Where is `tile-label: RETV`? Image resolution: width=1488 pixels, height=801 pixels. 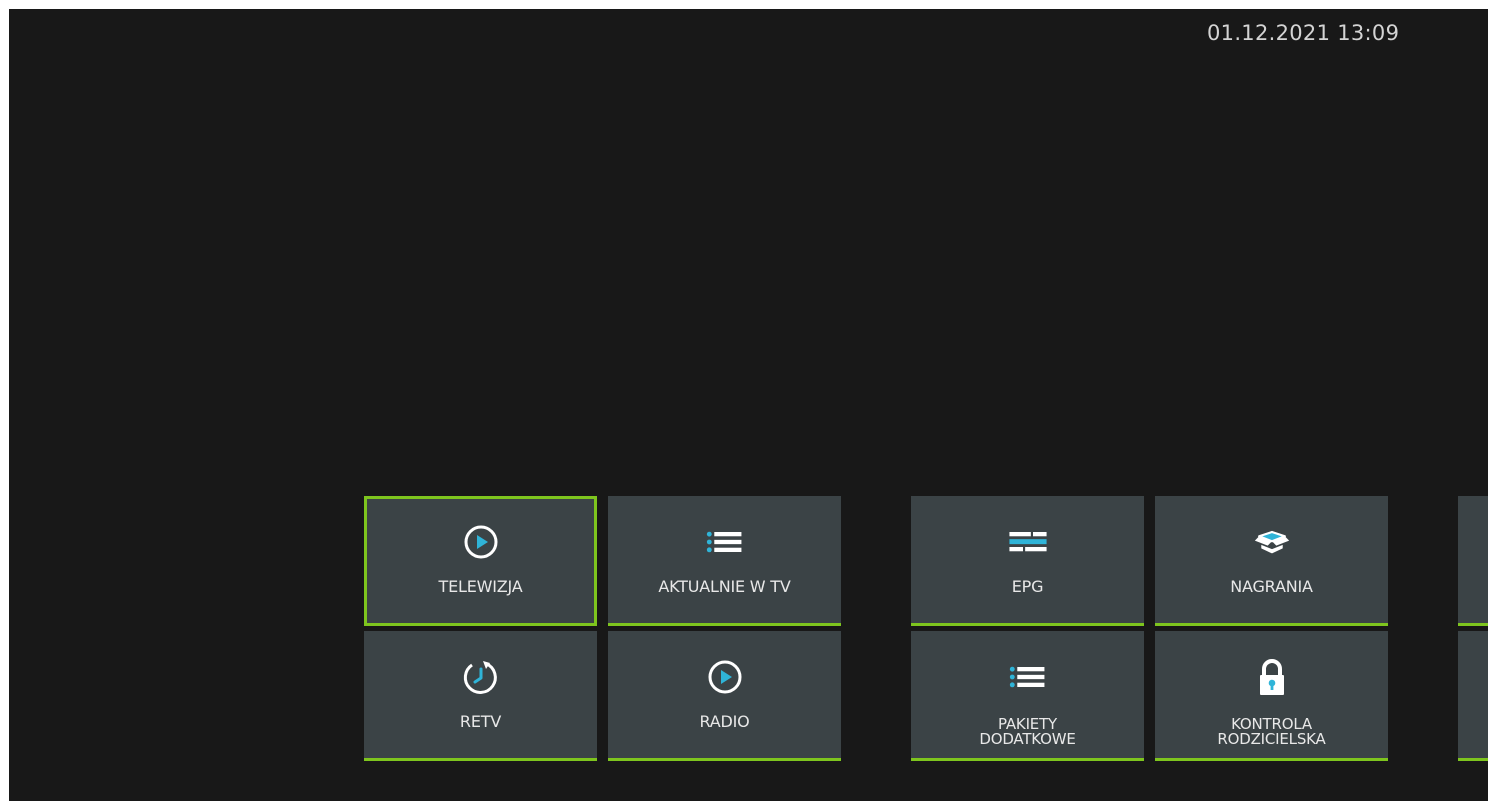 tile-label: RETV is located at coordinates (480, 721).